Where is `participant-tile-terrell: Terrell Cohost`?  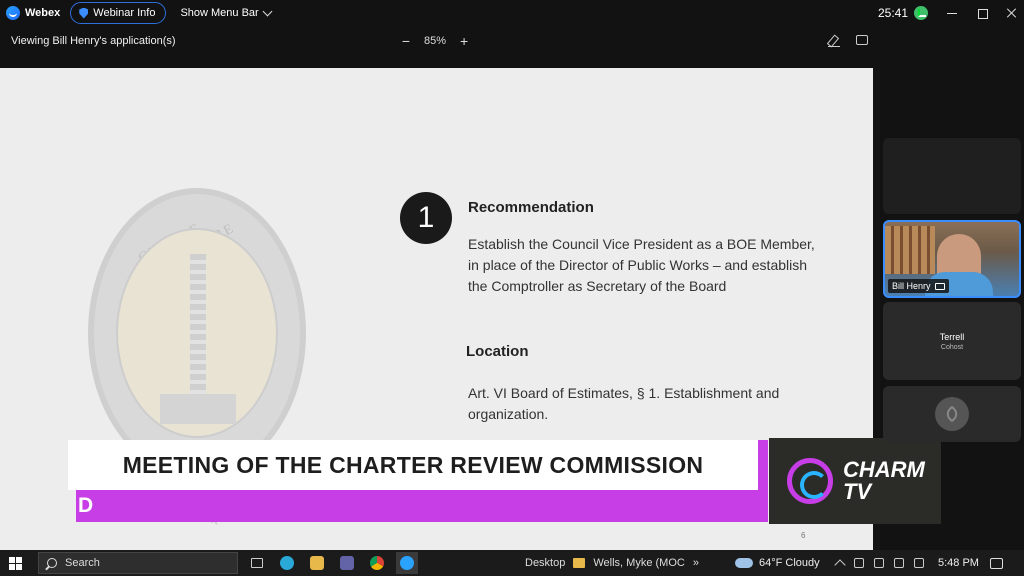
participant-tile-terrell: Terrell Cohost is located at coordinates (952, 341).